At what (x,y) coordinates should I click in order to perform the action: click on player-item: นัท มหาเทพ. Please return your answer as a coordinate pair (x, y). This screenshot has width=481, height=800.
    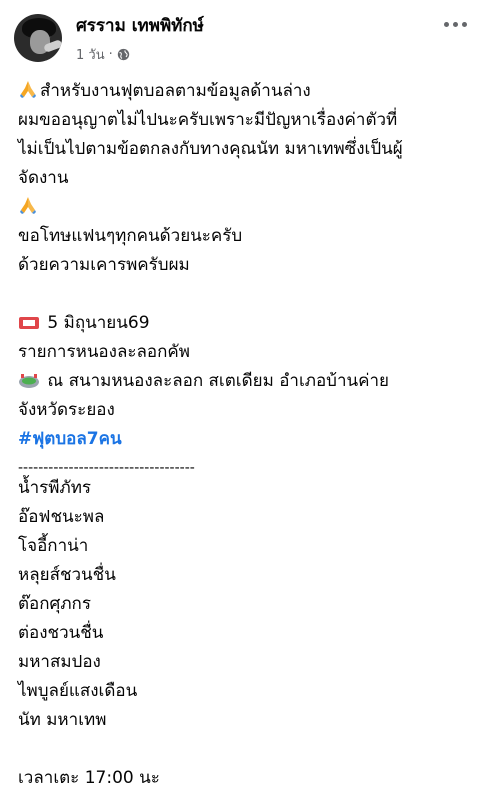
    Looking at the image, I should click on (62, 720).